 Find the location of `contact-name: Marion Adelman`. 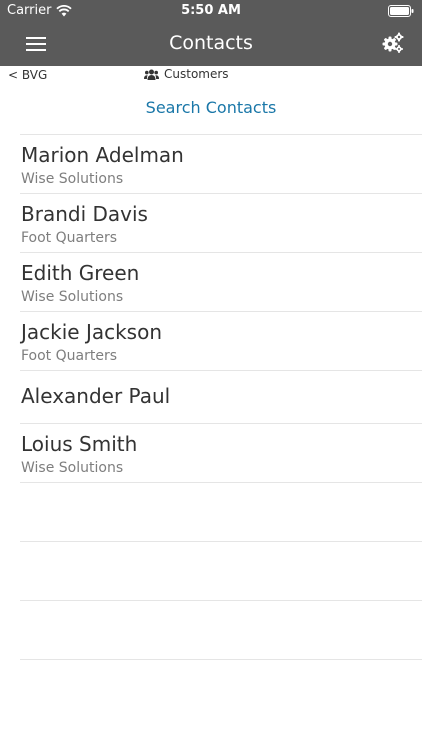

contact-name: Marion Adelman is located at coordinates (102, 155).